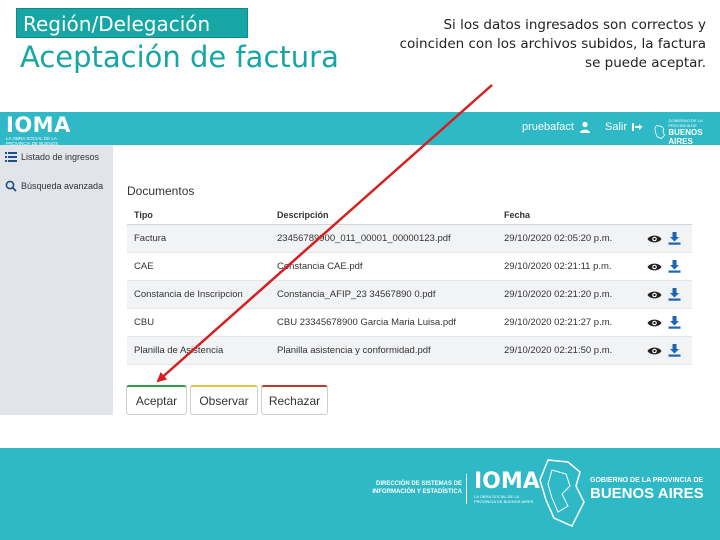  Describe the element at coordinates (224, 400) in the screenshot. I see `observe-button: Observar` at that location.